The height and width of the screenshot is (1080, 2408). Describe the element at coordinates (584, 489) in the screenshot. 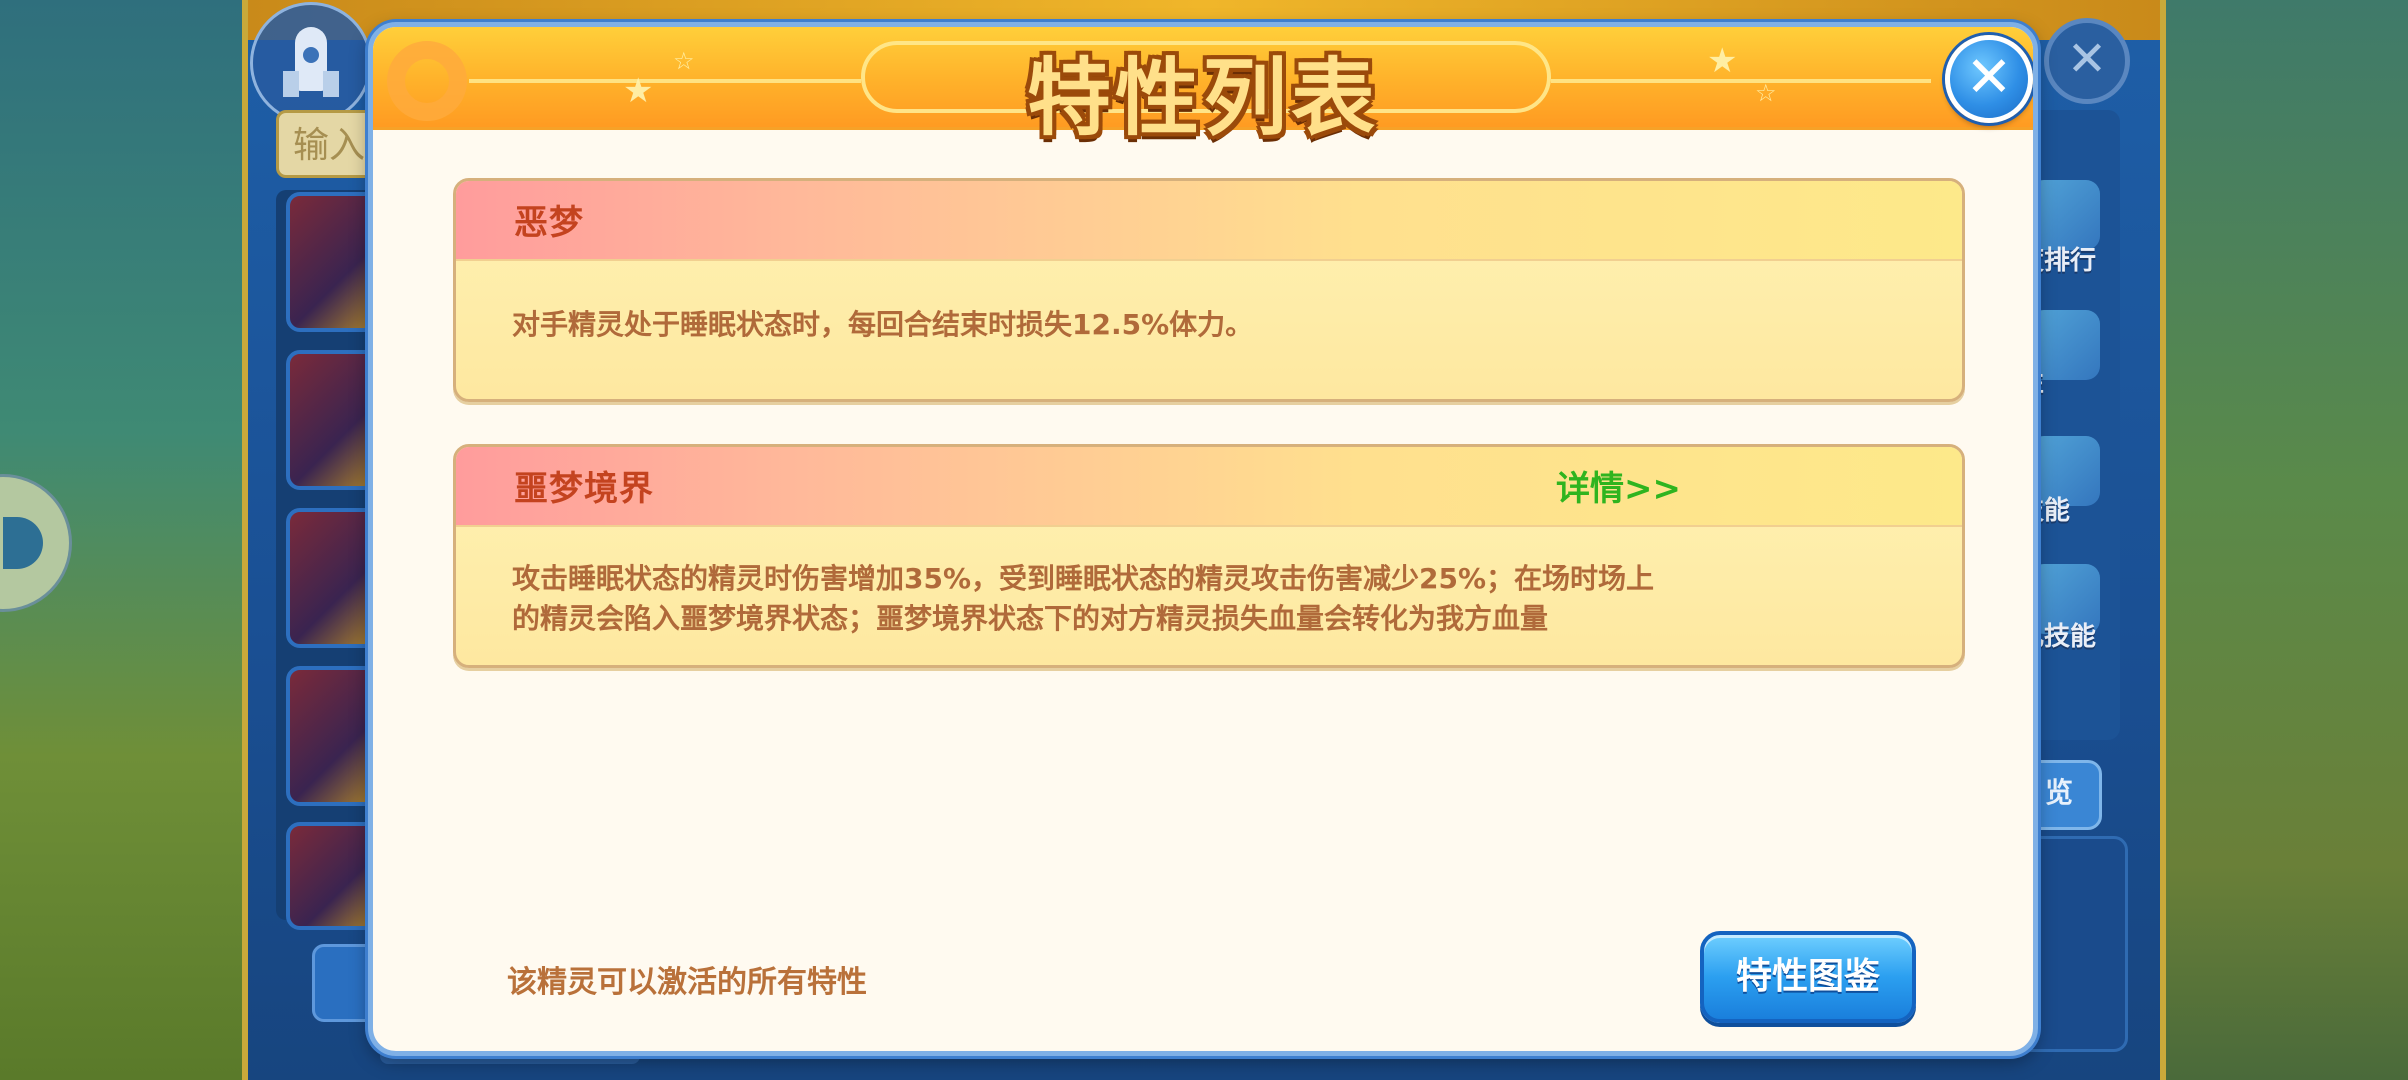

I see `trait-name: 噩梦境界` at that location.